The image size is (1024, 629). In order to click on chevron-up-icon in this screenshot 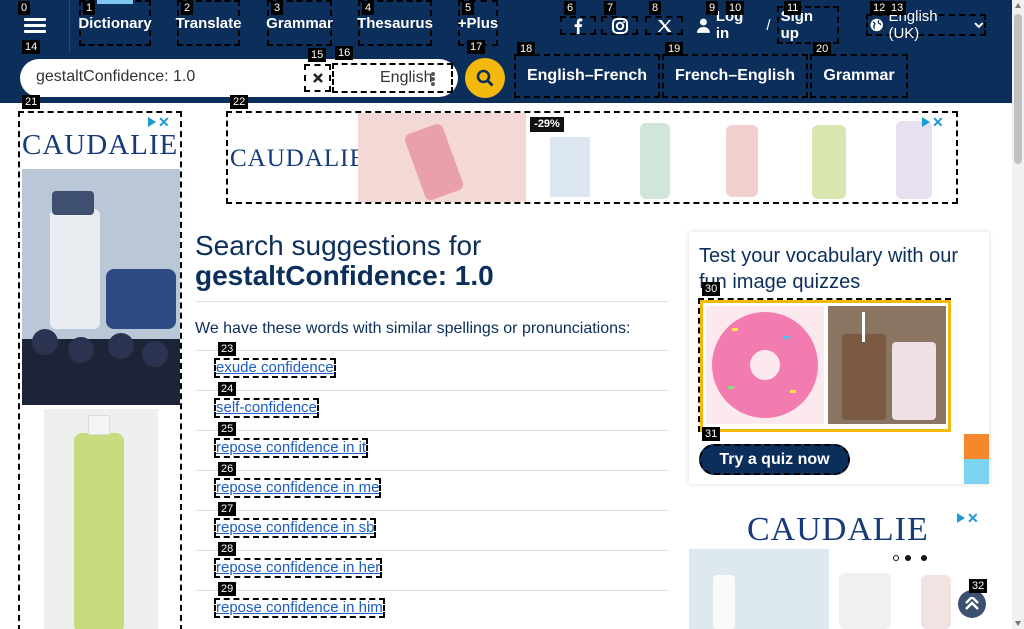, I will do `click(972, 603)`.